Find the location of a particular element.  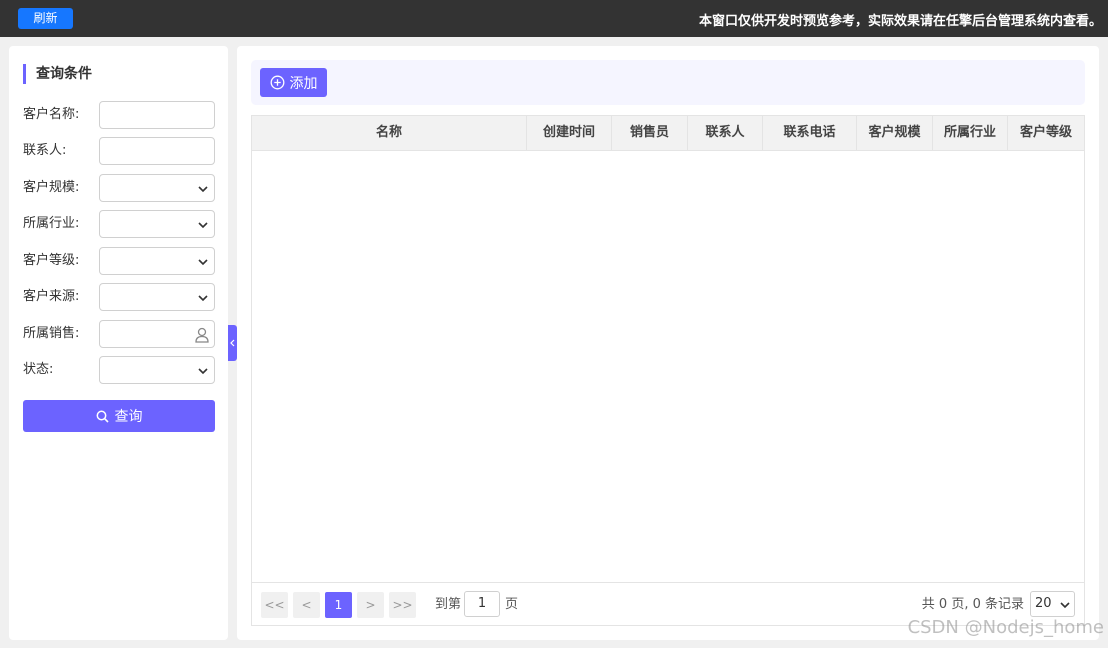

table-toolbar: 添加 is located at coordinates (668, 82).